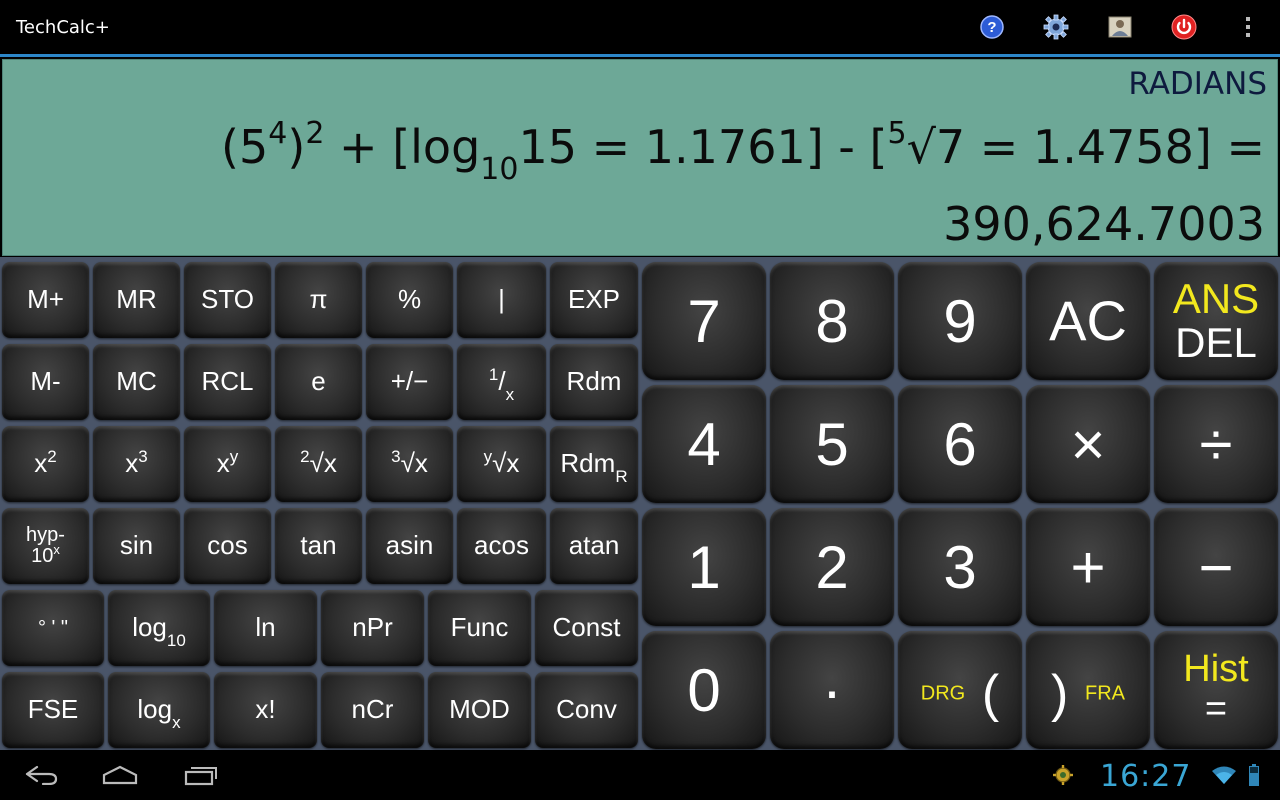 Image resolution: width=1280 pixels, height=800 pixels. I want to click on square-button: x2, so click(45, 464).